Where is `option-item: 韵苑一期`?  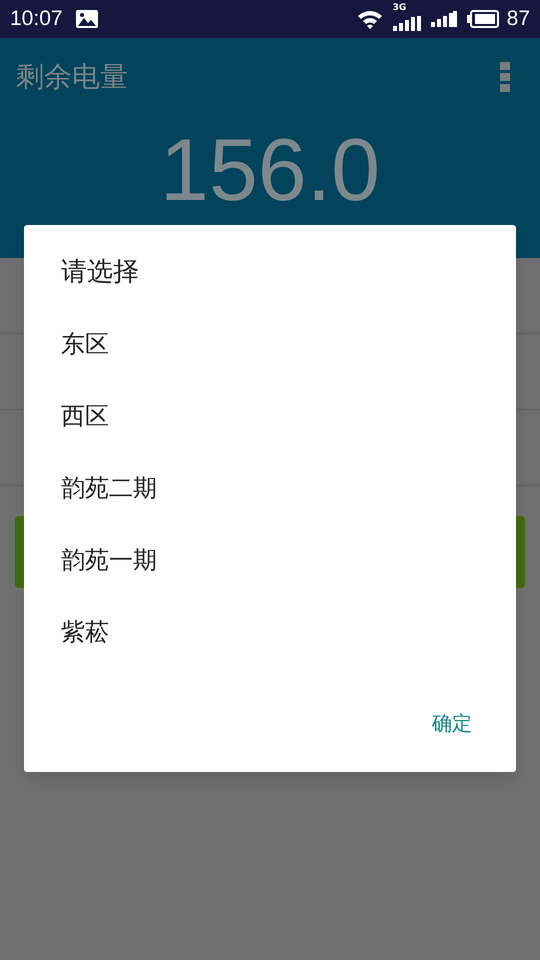 option-item: 韵苑一期 is located at coordinates (100, 560).